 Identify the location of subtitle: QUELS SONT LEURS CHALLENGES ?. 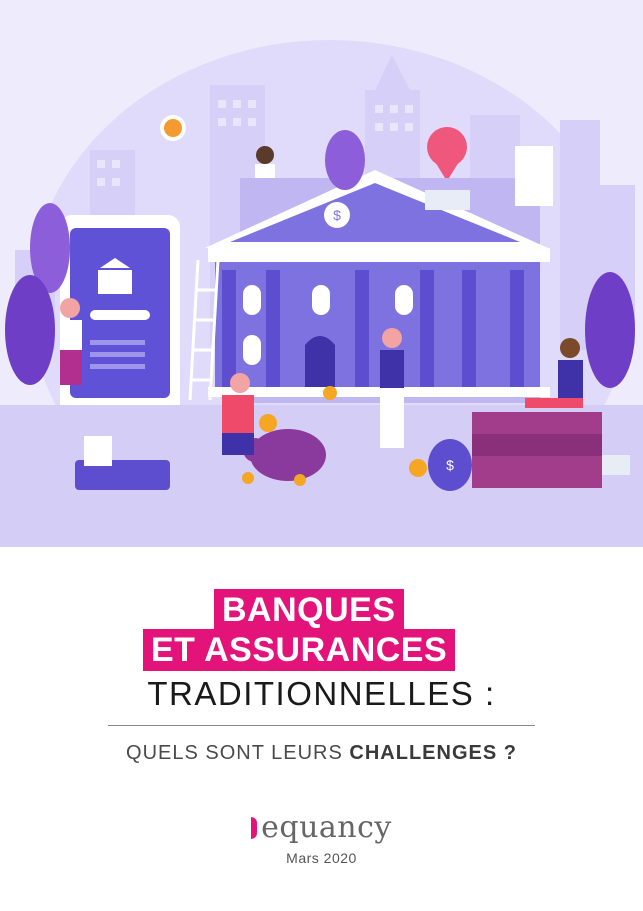
(321, 753).